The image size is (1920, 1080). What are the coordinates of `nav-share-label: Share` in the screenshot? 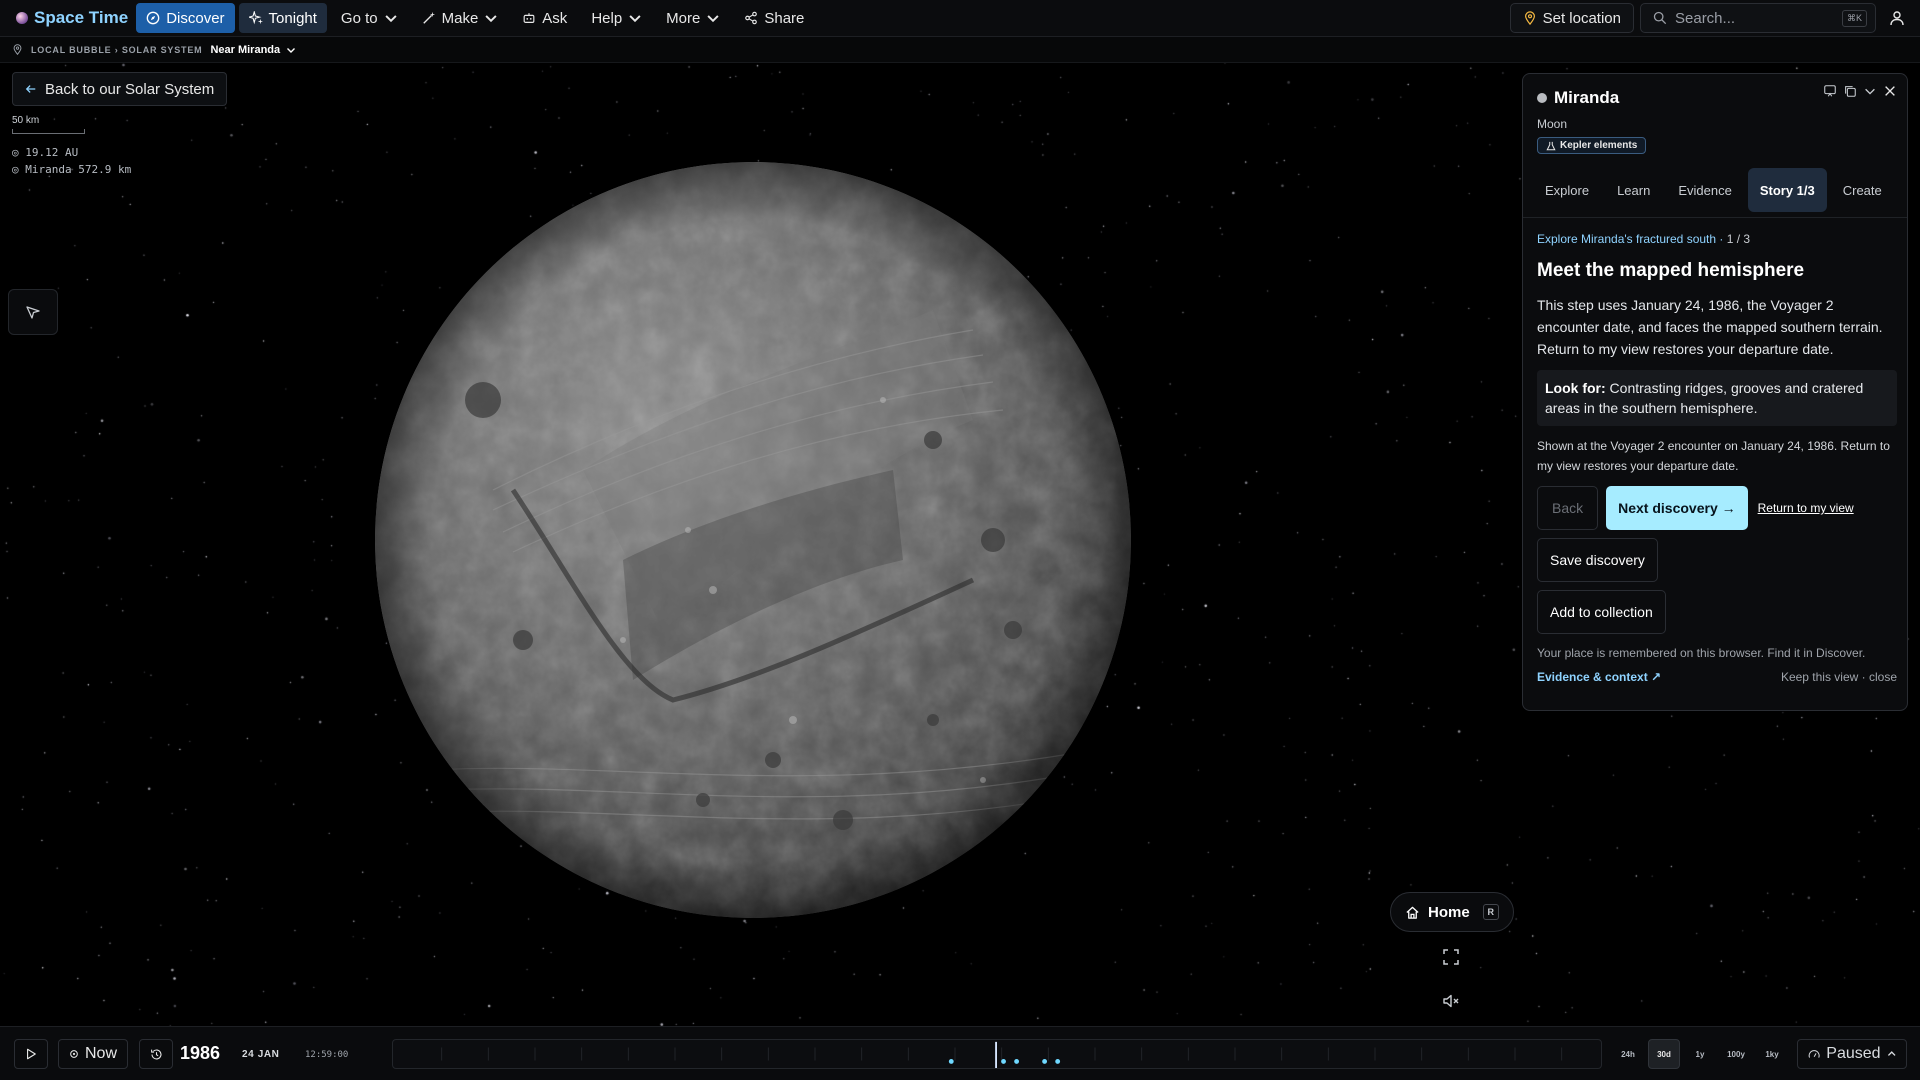 It's located at (784, 18).